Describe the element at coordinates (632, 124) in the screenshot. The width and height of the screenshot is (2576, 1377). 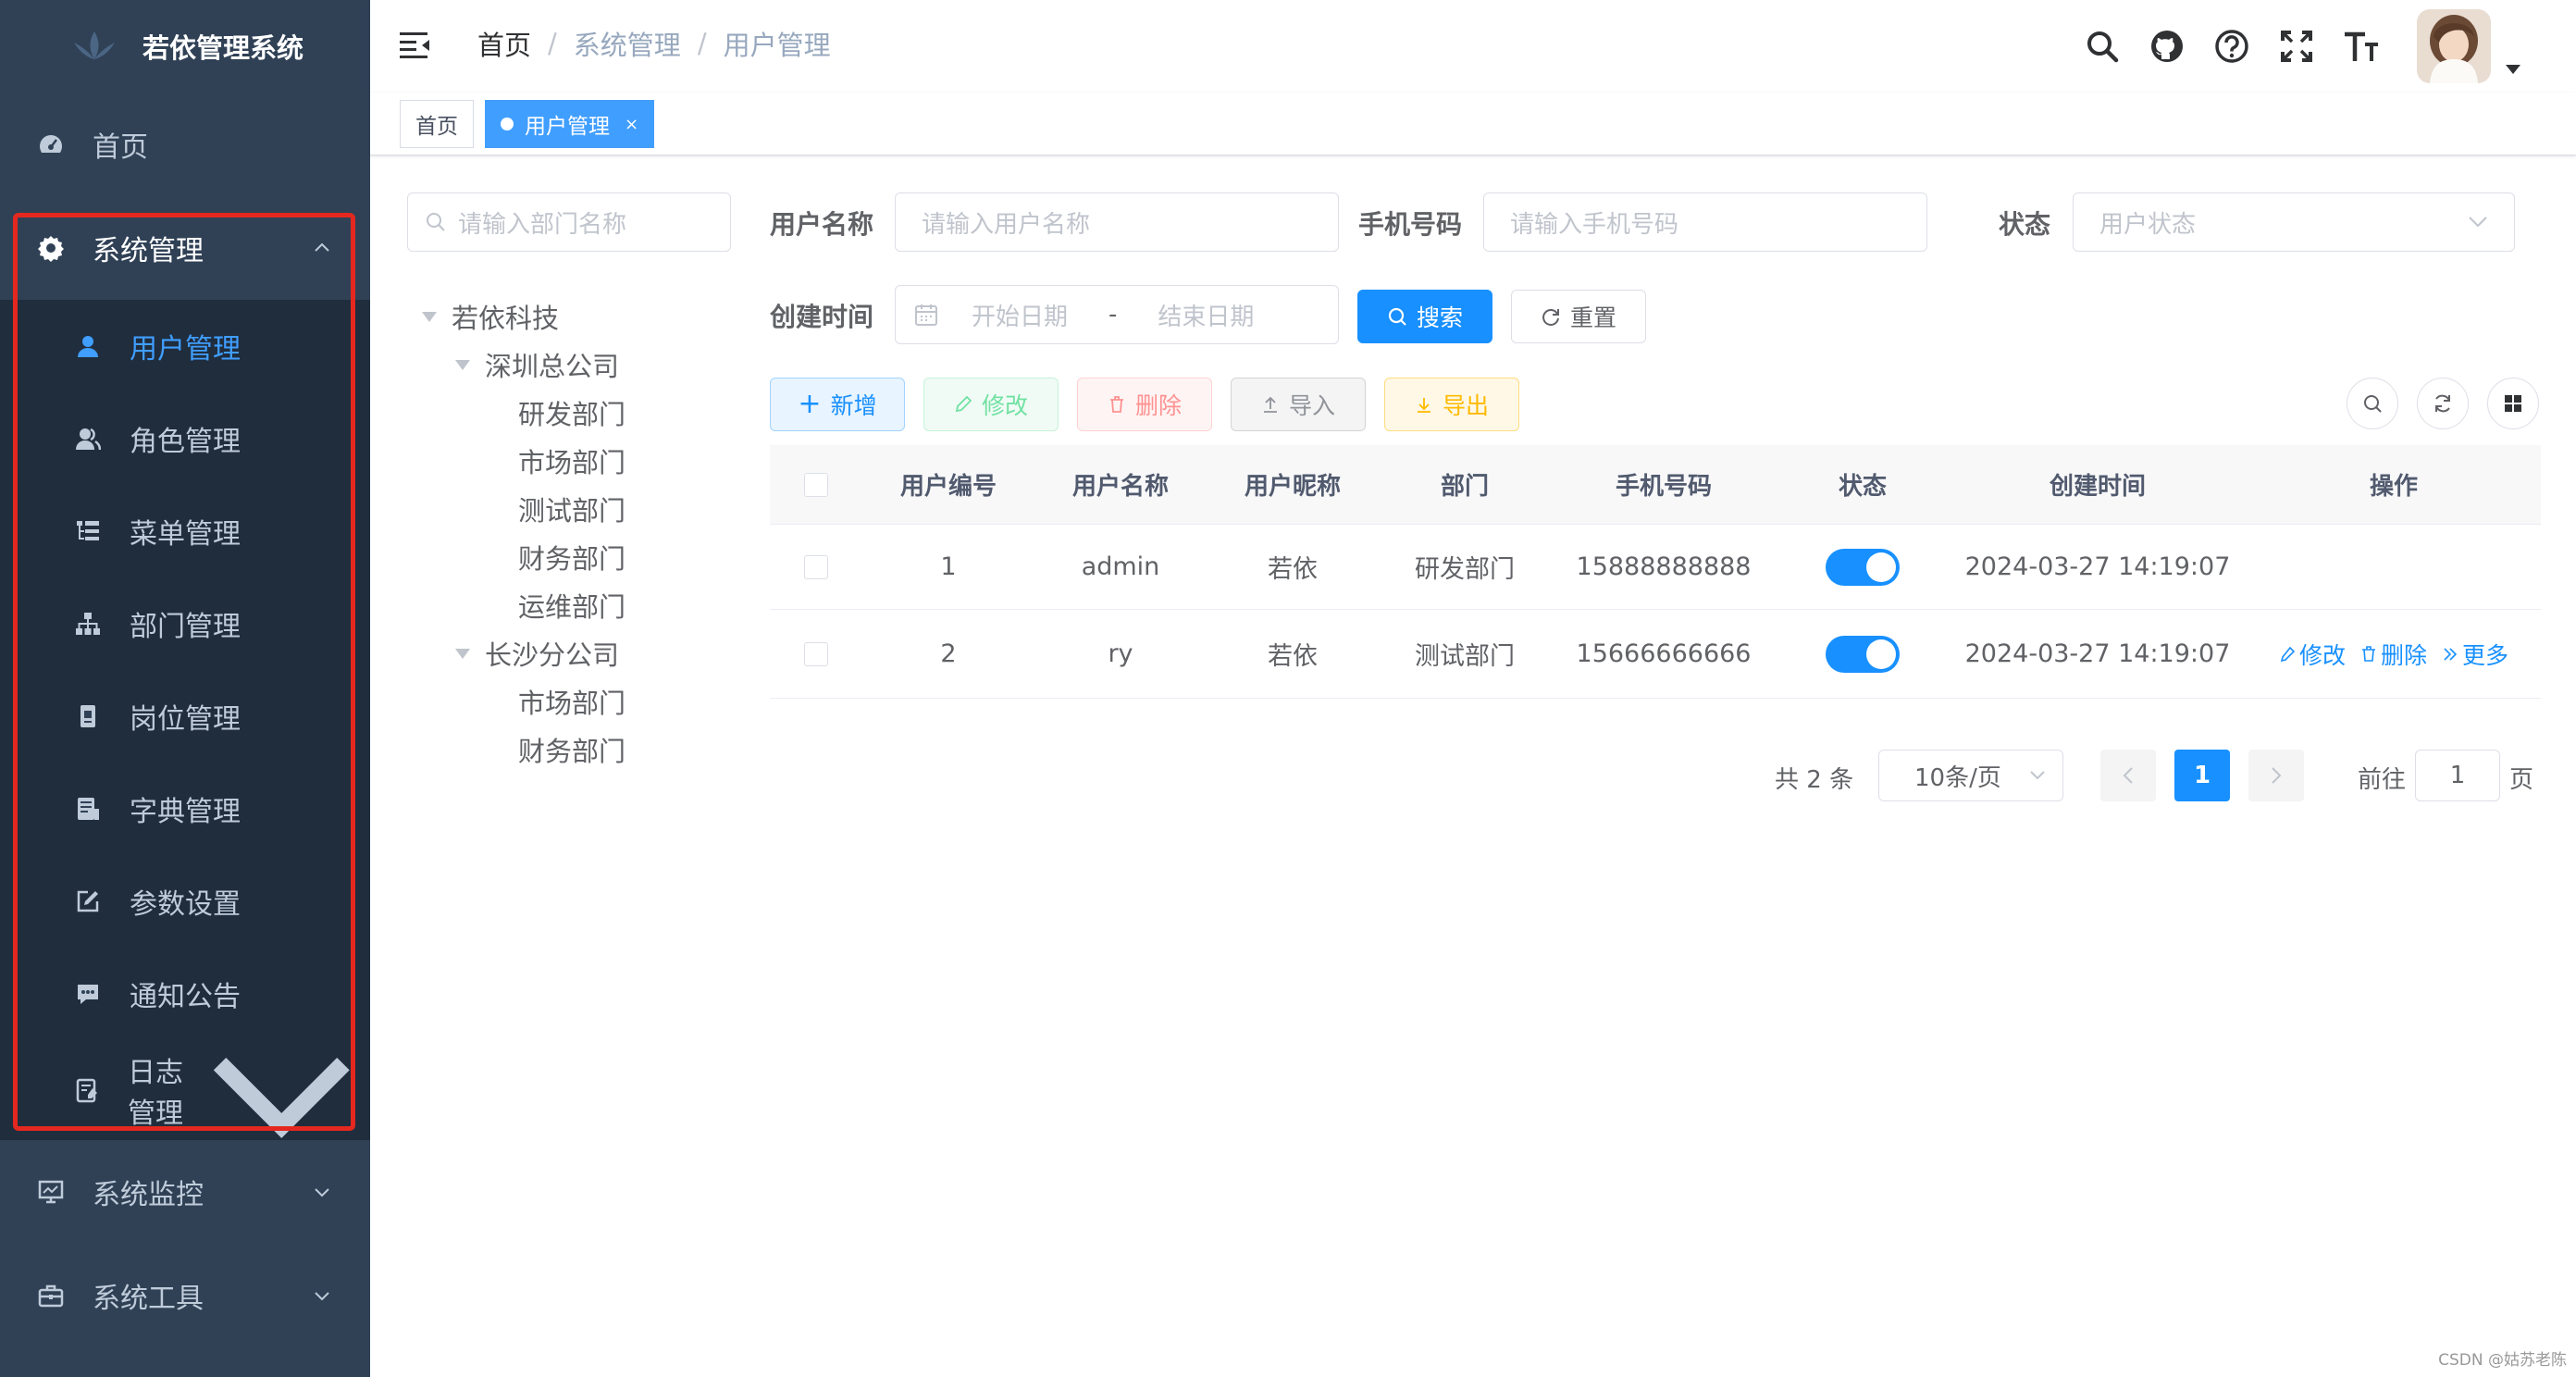
I see `close-icon: ×` at that location.